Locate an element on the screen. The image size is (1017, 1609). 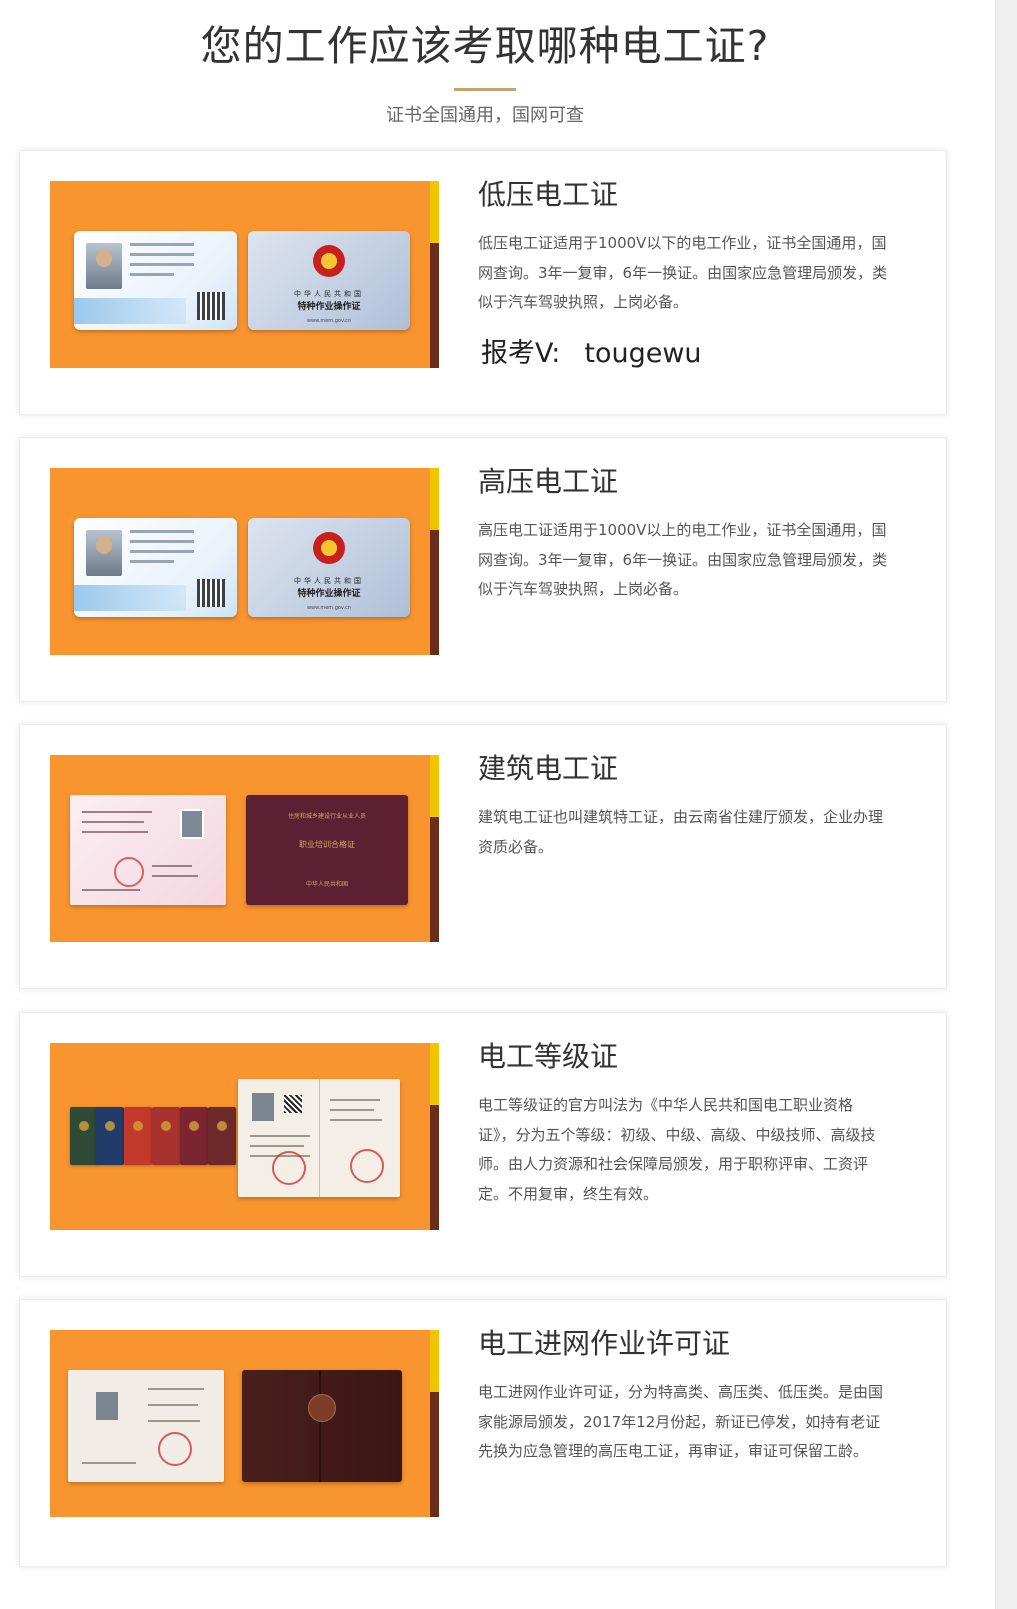
booklet-blue is located at coordinates (110, 1136).